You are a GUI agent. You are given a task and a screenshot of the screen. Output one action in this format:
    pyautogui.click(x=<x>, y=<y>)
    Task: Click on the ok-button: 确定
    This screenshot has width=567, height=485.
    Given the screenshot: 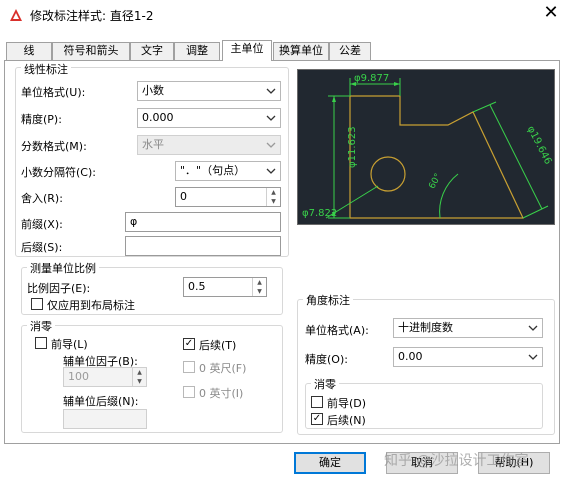 What is the action you would take?
    pyautogui.click(x=330, y=463)
    